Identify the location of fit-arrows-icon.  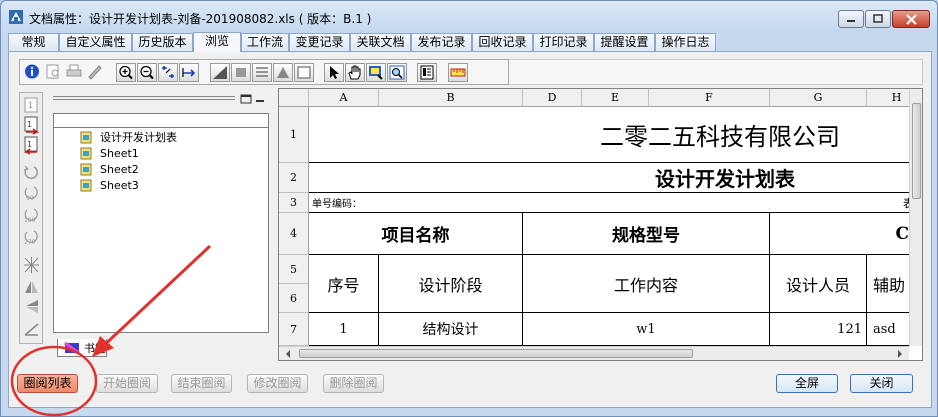
(168, 72).